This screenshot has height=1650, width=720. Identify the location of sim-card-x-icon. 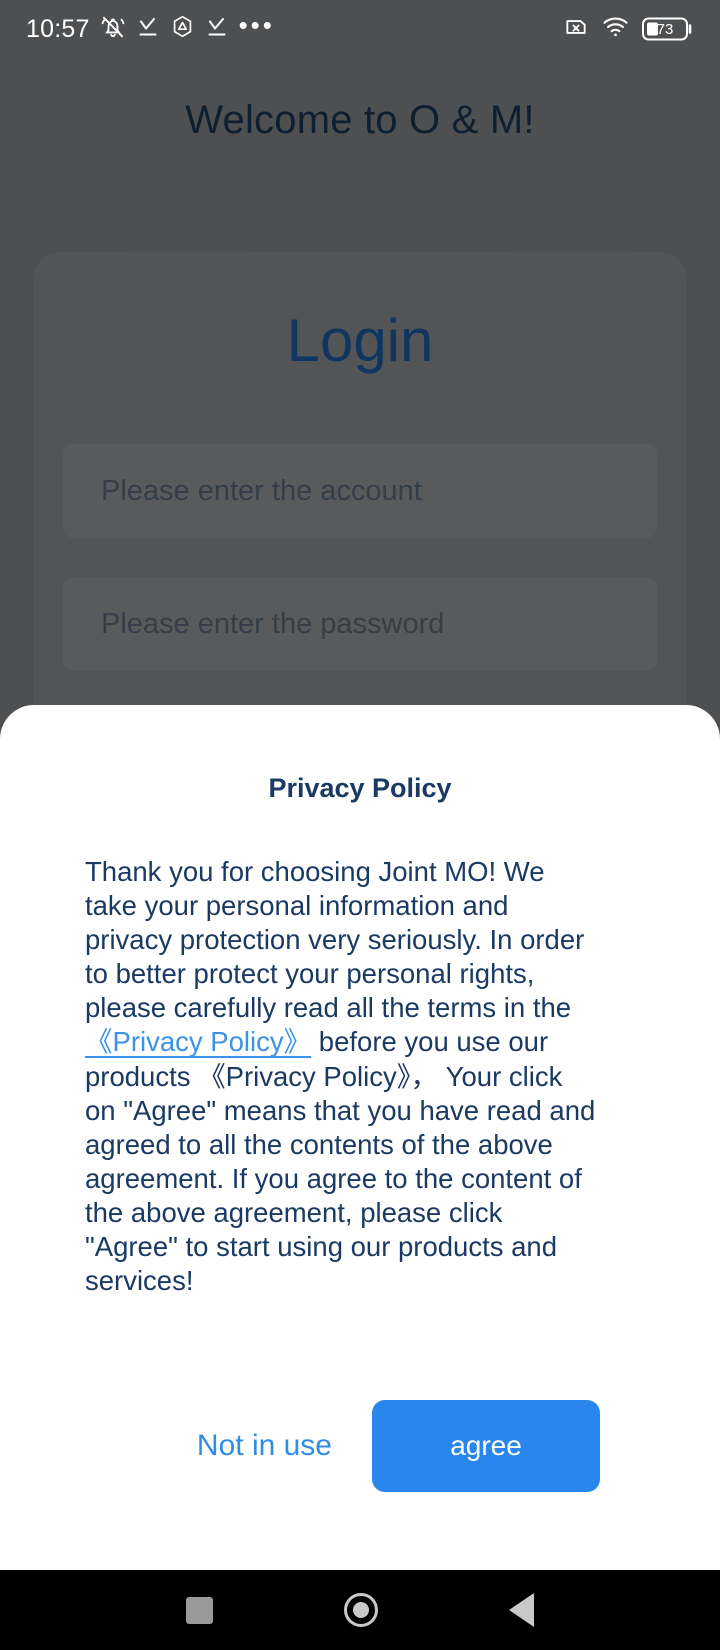
(576, 29).